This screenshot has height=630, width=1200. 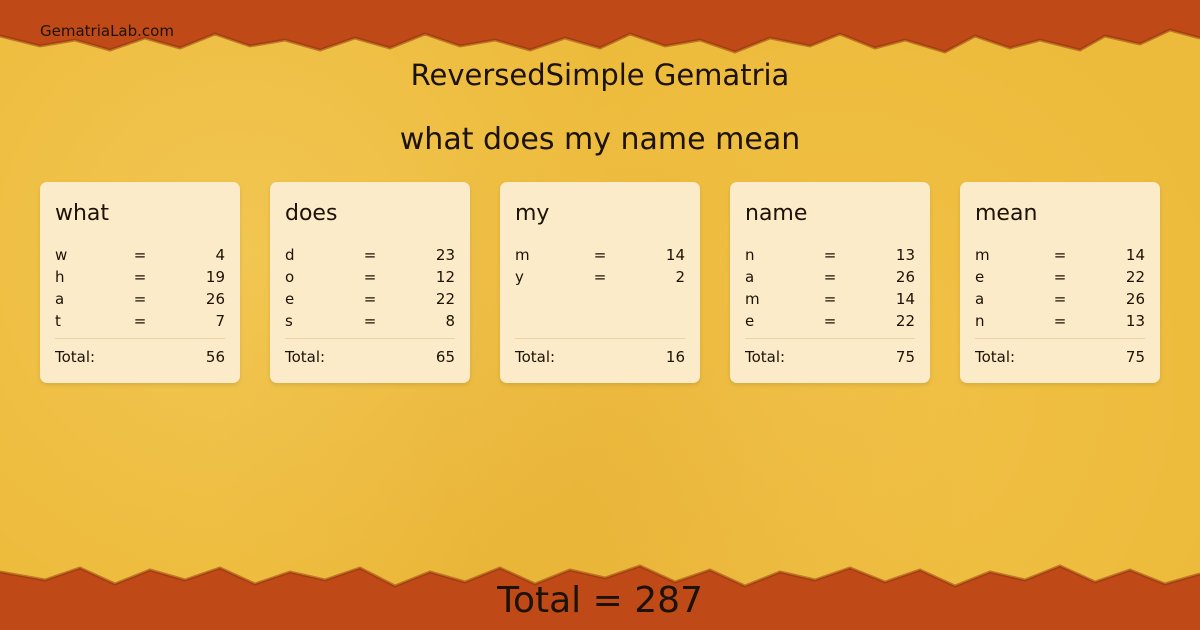 I want to click on letter-row: s = 8, so click(x=370, y=321).